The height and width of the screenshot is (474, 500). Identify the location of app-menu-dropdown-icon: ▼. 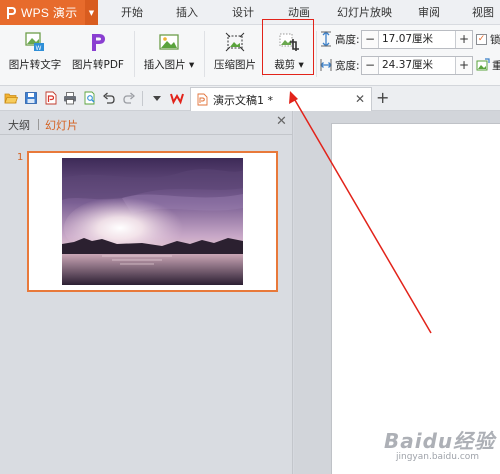
(91, 12).